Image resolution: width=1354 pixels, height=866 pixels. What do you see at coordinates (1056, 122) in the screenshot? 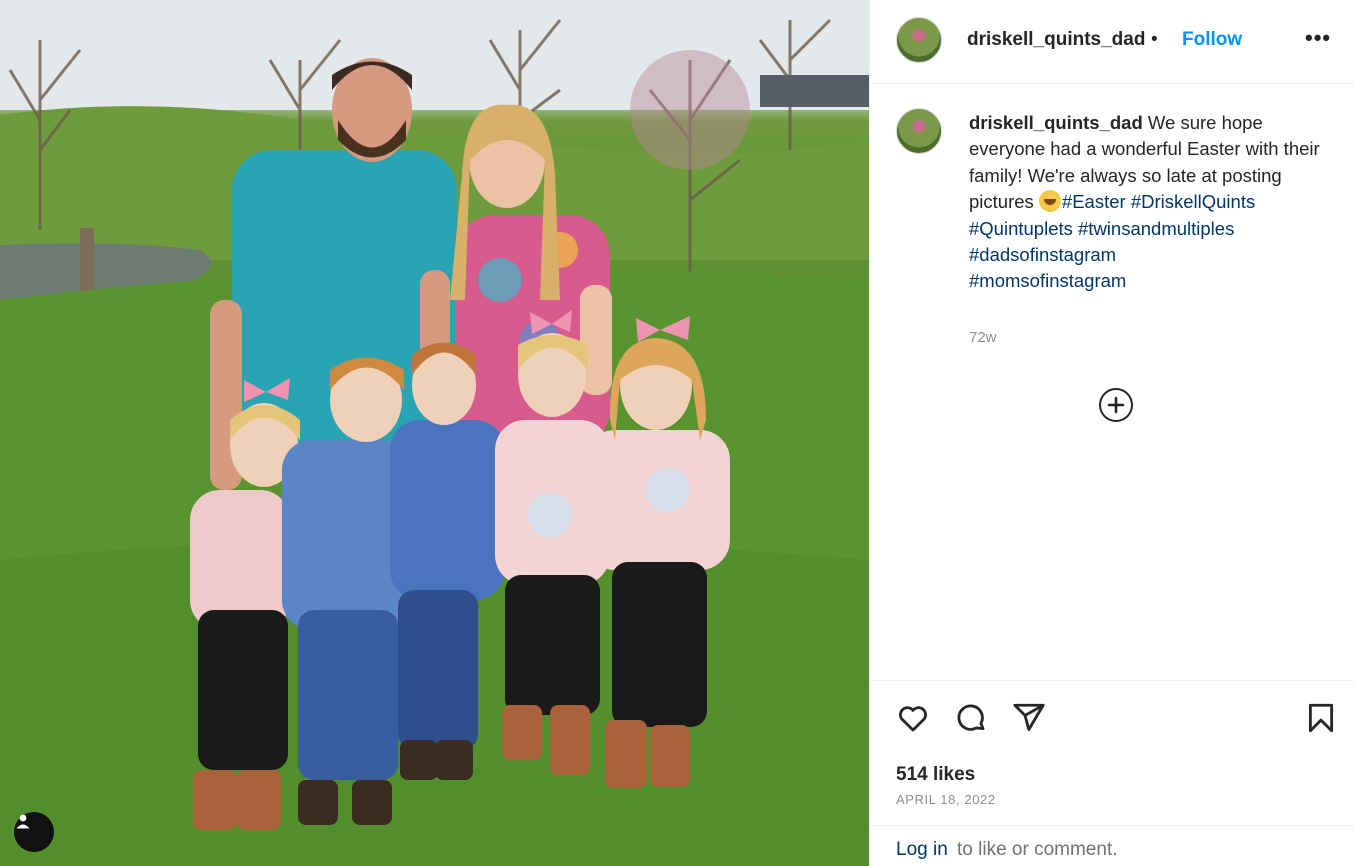
I see `caption-username: driskell_quints_dad` at bounding box center [1056, 122].